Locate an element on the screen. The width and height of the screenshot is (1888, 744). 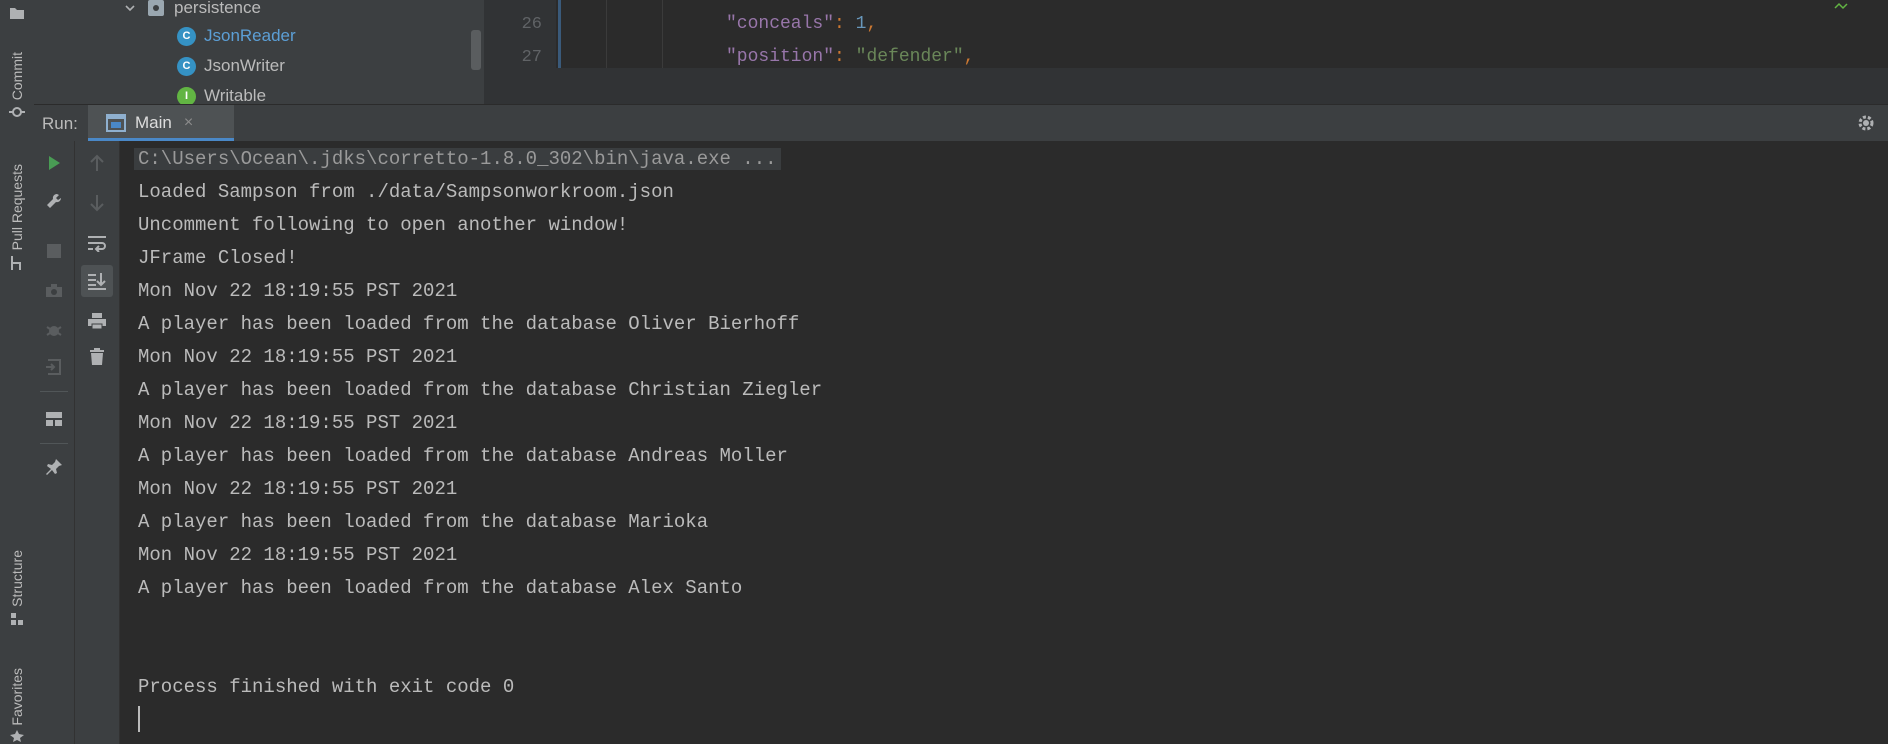
code-line: "conceals": 1, is located at coordinates (801, 24).